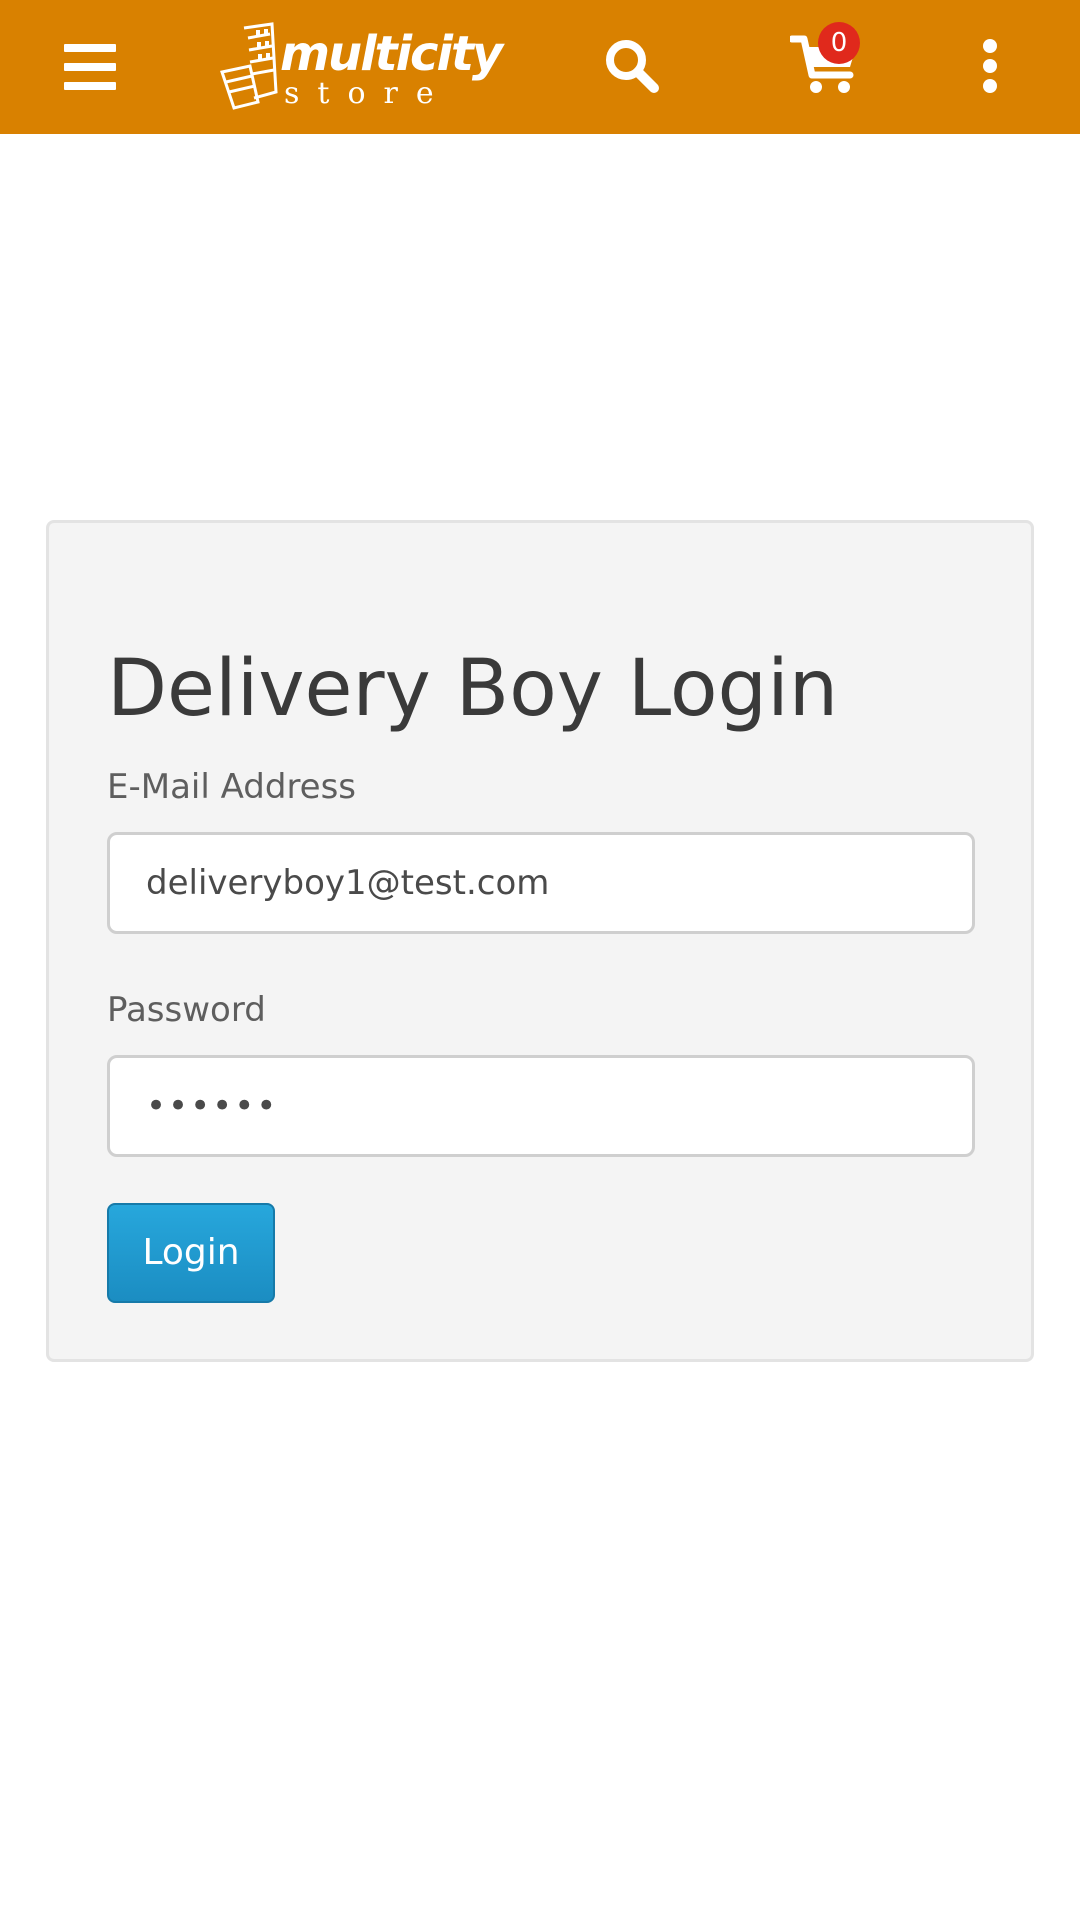  I want to click on top-app-bar: multicity store 0, so click(540, 67).